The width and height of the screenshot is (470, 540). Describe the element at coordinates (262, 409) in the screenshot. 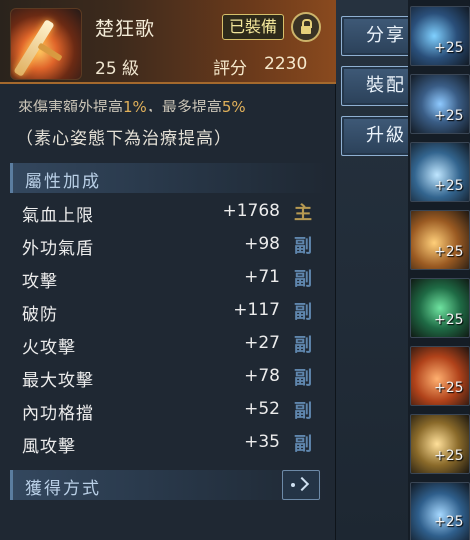

I see `attribute-value: +52` at that location.